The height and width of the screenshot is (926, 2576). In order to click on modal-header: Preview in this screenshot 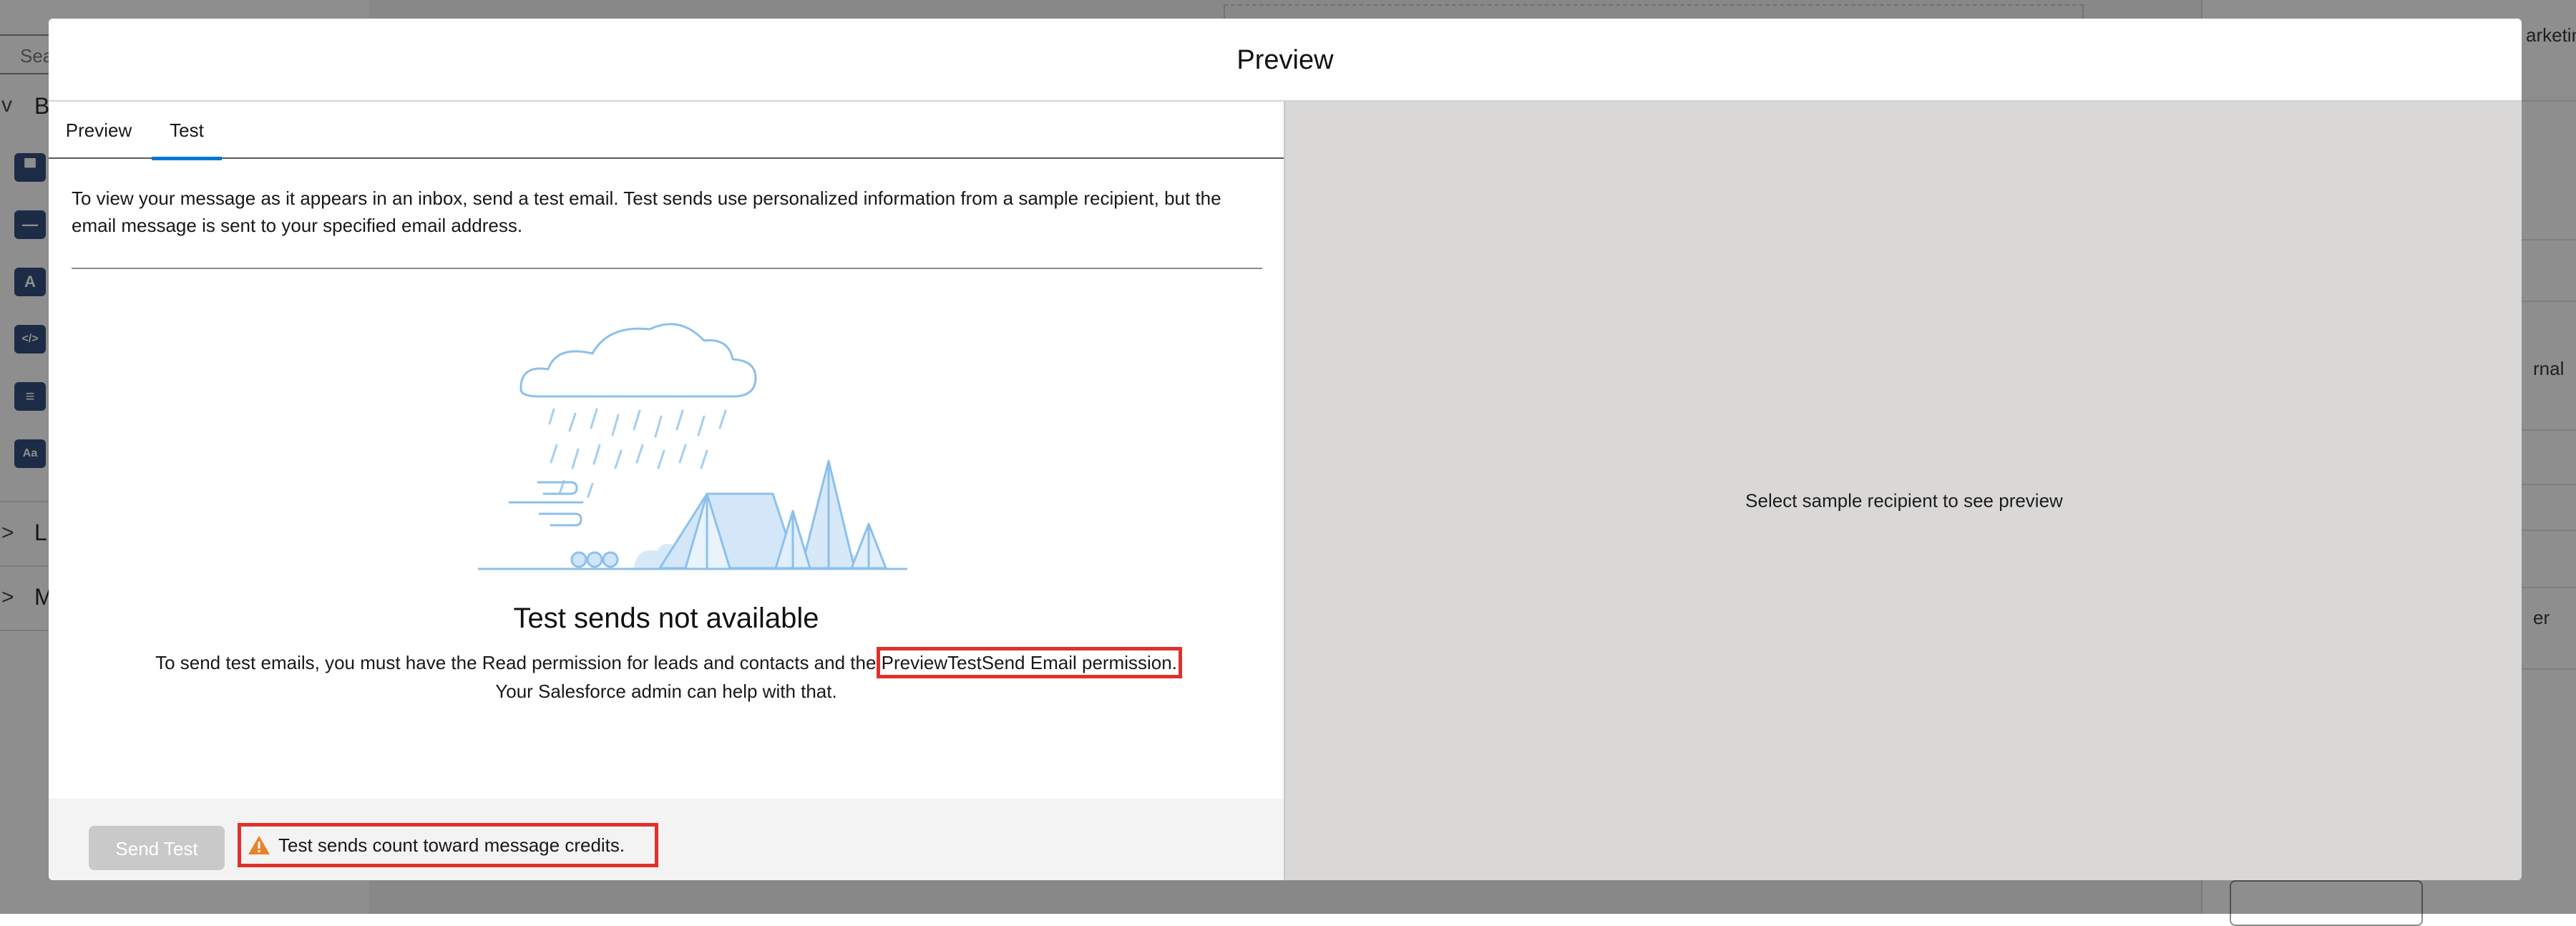, I will do `click(1285, 60)`.